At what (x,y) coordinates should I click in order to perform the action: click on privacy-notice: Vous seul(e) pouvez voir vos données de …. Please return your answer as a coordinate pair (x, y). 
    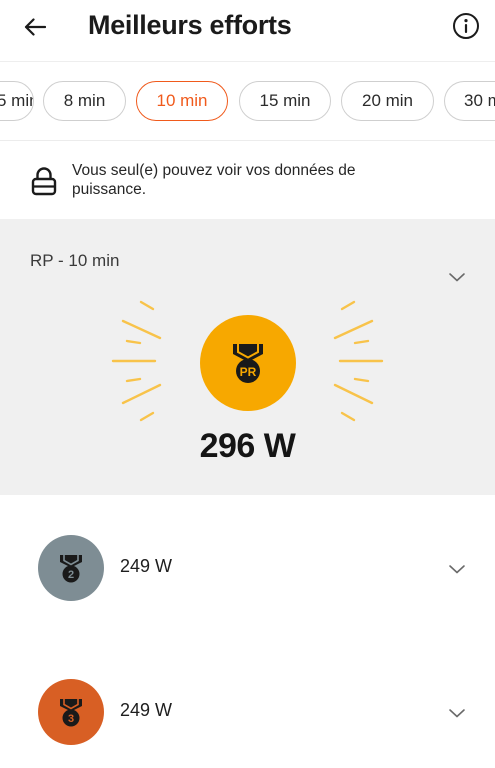
    Looking at the image, I should click on (214, 180).